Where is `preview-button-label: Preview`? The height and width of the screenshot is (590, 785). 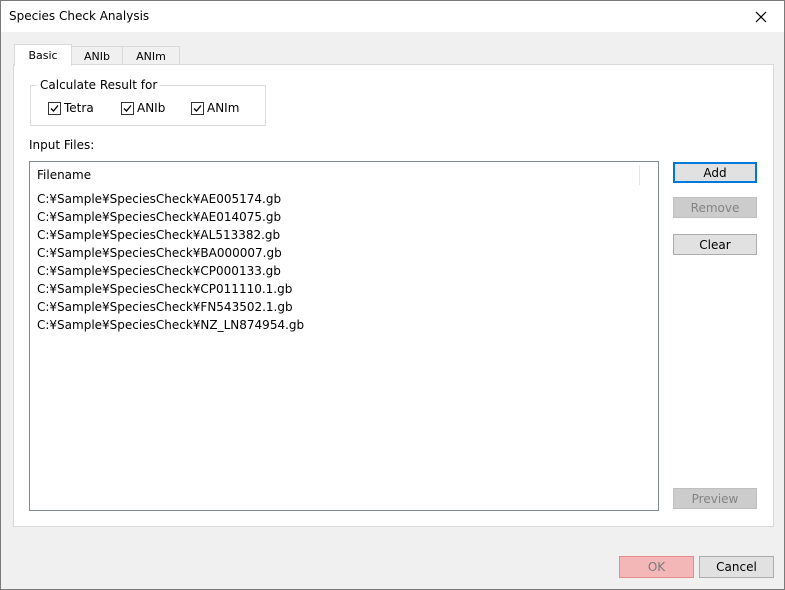
preview-button-label: Preview is located at coordinates (715, 498).